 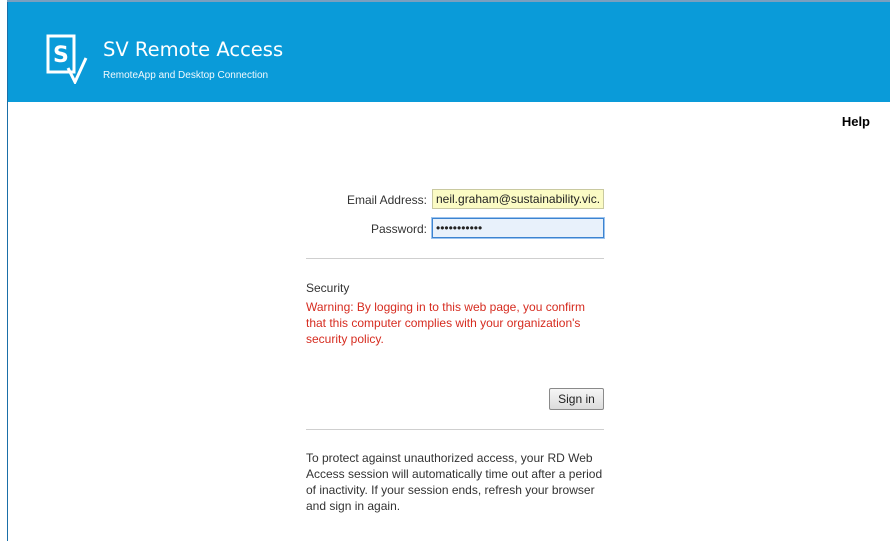 I want to click on app-subtitle: RemoteApp and Desktop Connection, so click(x=186, y=75).